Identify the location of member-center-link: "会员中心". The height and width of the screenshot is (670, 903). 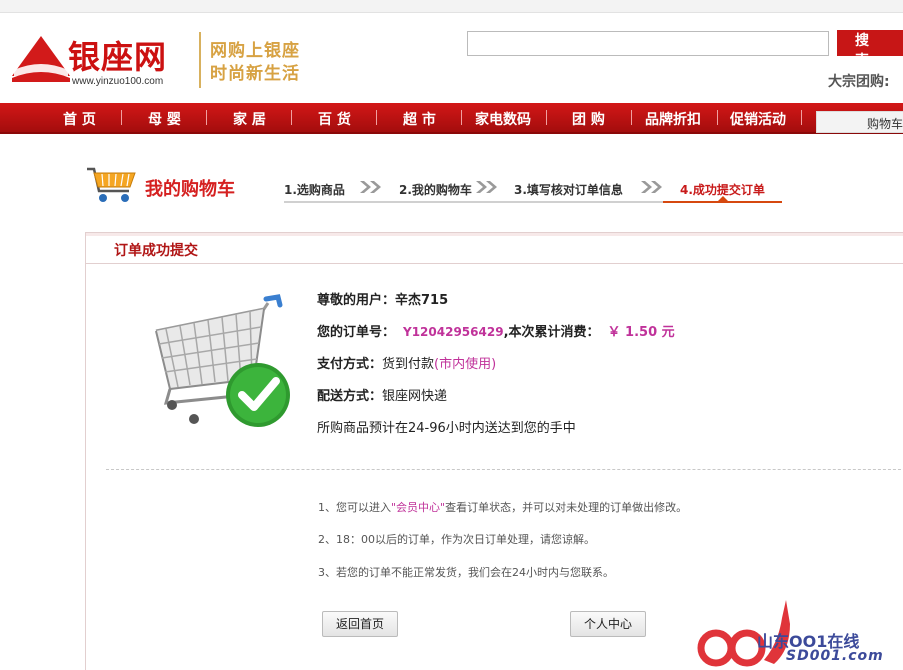
(418, 507).